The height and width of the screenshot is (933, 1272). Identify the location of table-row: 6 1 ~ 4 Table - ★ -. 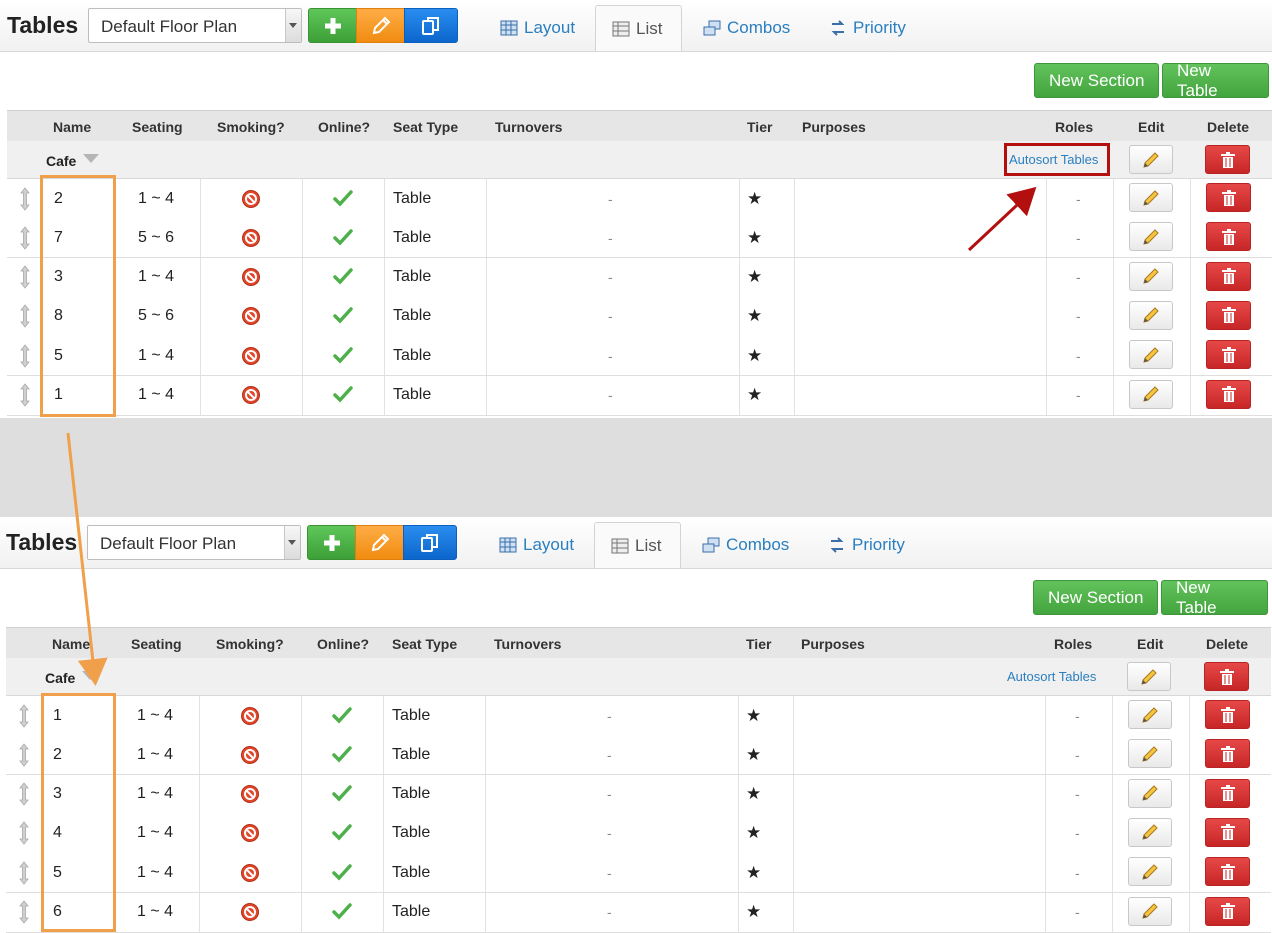
(638, 912).